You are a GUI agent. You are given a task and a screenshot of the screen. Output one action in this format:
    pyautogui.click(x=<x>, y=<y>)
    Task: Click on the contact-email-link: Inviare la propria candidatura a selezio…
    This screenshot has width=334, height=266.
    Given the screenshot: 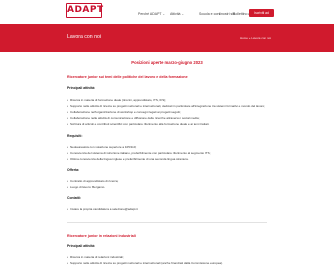 What is the action you would take?
    pyautogui.click(x=102, y=209)
    